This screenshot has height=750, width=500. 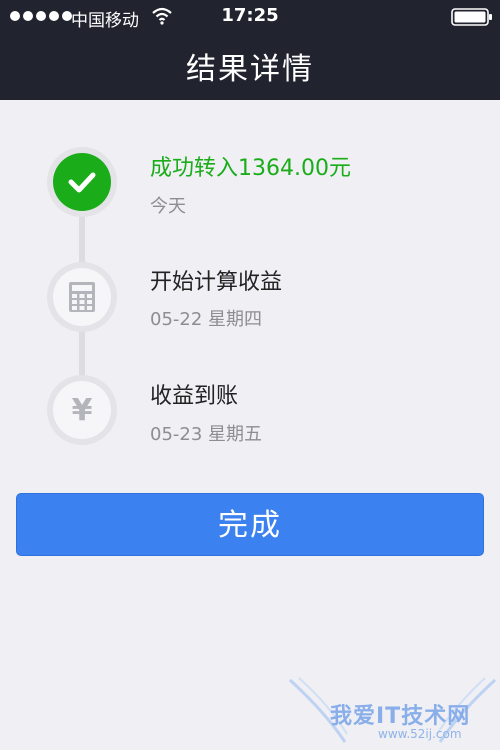 I want to click on status-time: 17:25, so click(x=250, y=15).